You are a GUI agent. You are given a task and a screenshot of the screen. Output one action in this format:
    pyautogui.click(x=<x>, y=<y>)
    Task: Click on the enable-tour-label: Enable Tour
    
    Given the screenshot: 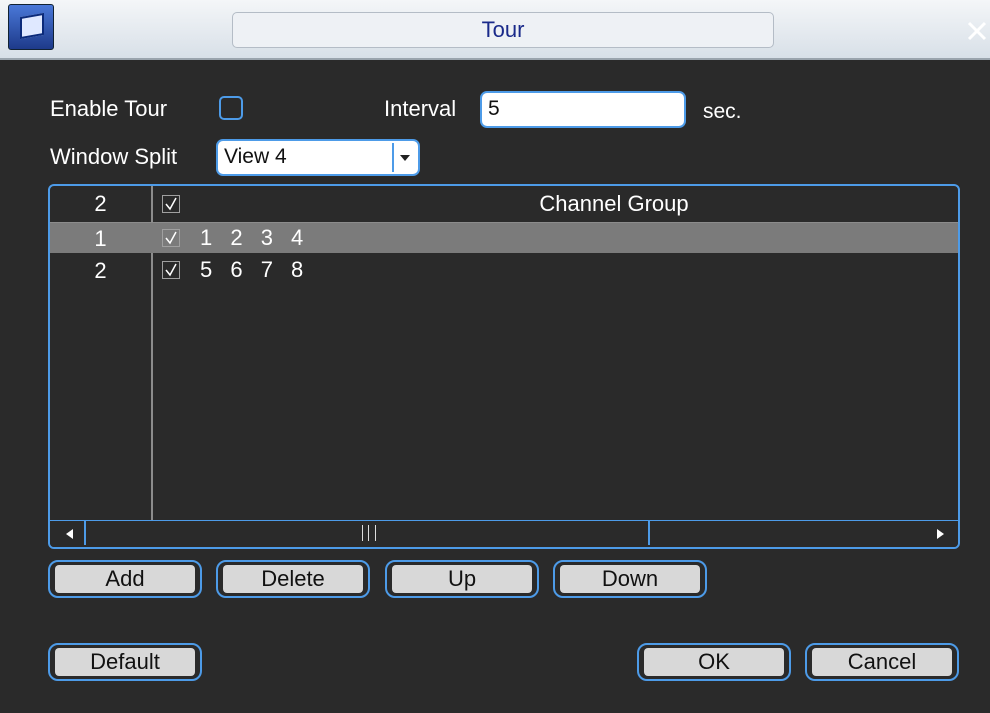 What is the action you would take?
    pyautogui.click(x=109, y=108)
    